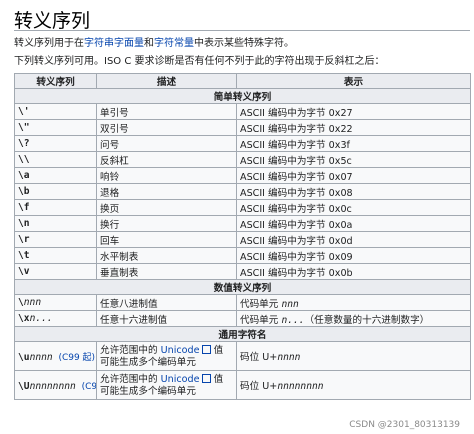 The width and height of the screenshot is (474, 434). I want to click on table-row: \v 垂直制表 ASCII 编码中为字节 0x0b, so click(242, 271).